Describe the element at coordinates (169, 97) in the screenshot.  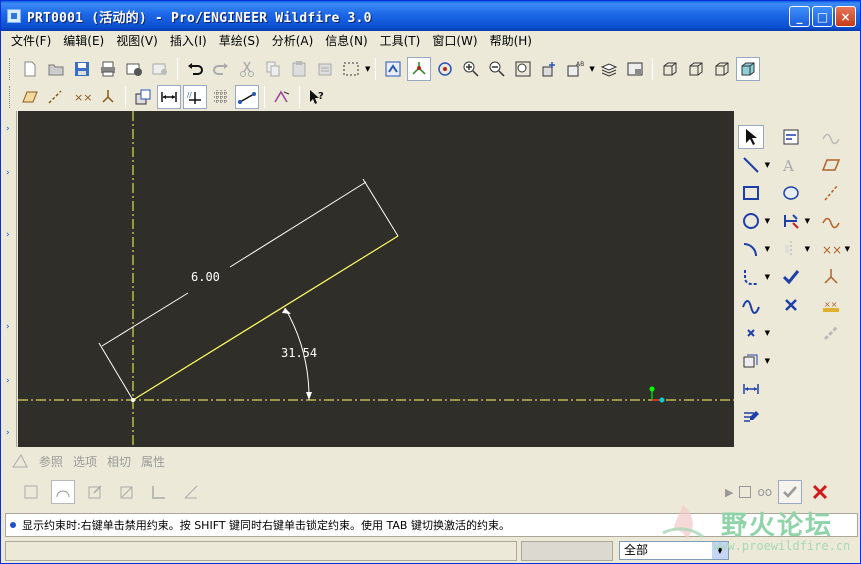
I see `show-dimensions-icon` at that location.